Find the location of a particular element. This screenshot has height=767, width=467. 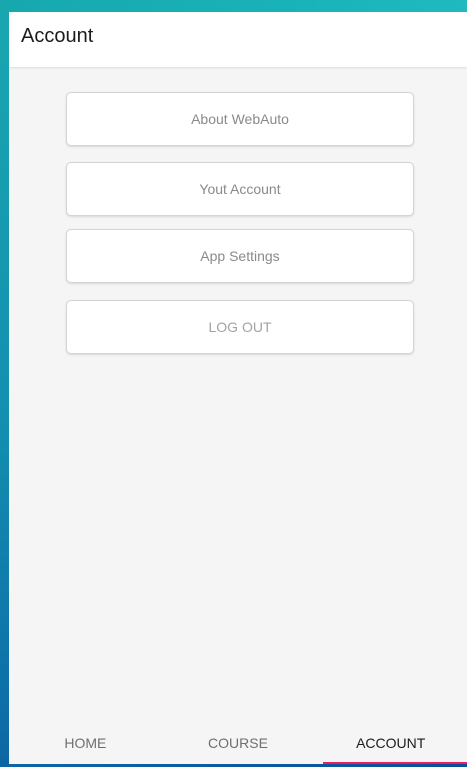

about-webauto-button: About WebAuto is located at coordinates (240, 119).